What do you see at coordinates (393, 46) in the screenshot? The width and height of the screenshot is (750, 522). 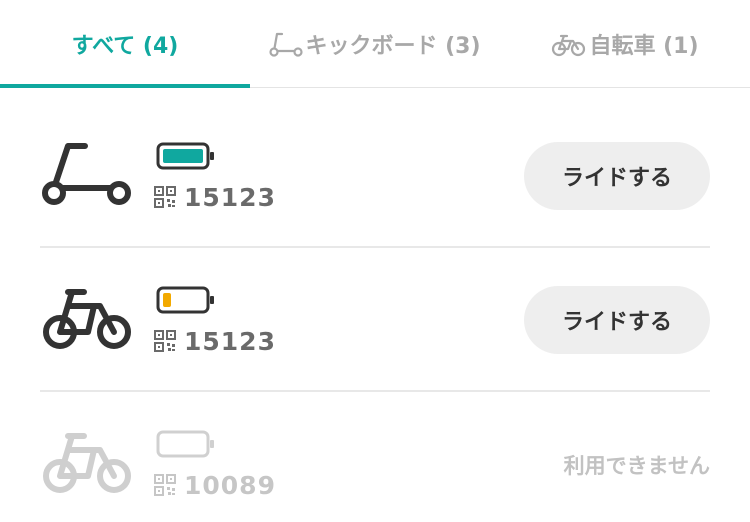 I see `tab-label: キックボード (3)` at bounding box center [393, 46].